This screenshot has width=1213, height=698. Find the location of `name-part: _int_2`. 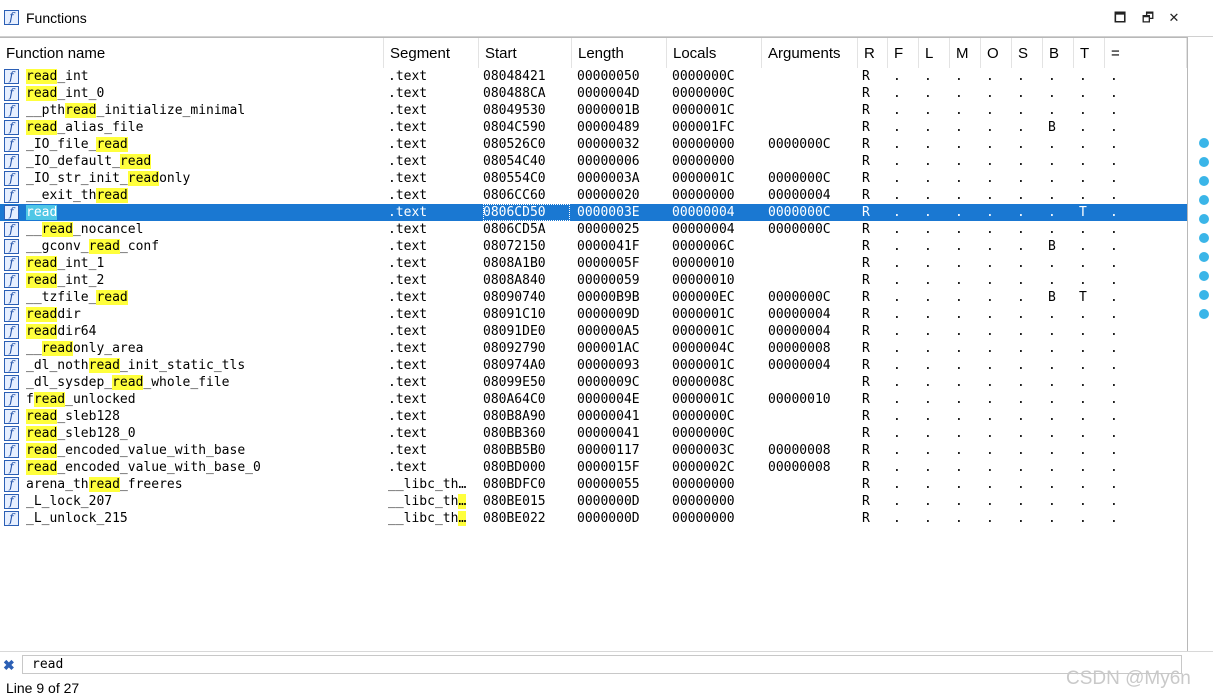

name-part: _int_2 is located at coordinates (81, 280).